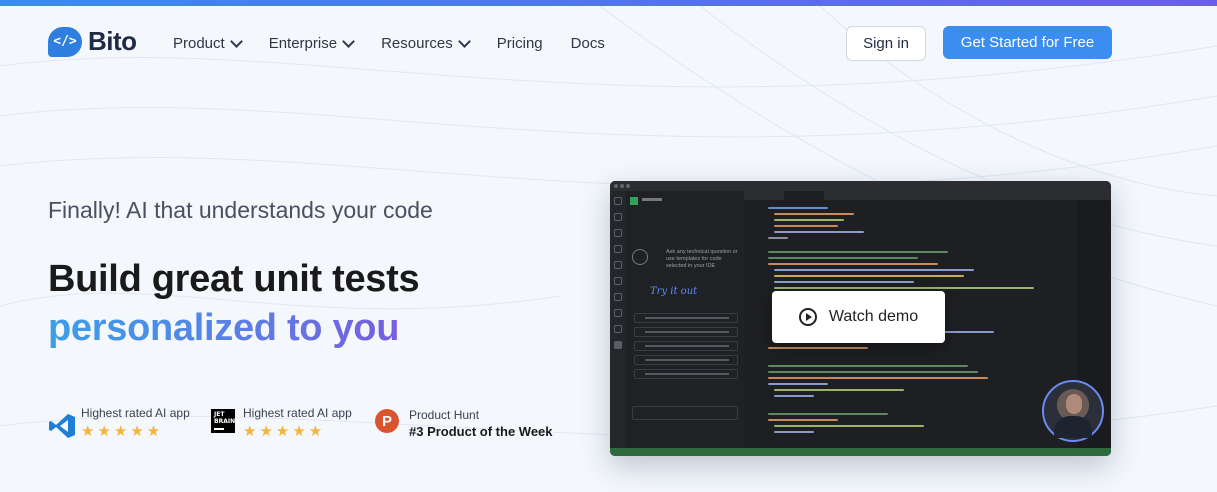  I want to click on nav-docs: Docs, so click(588, 43).